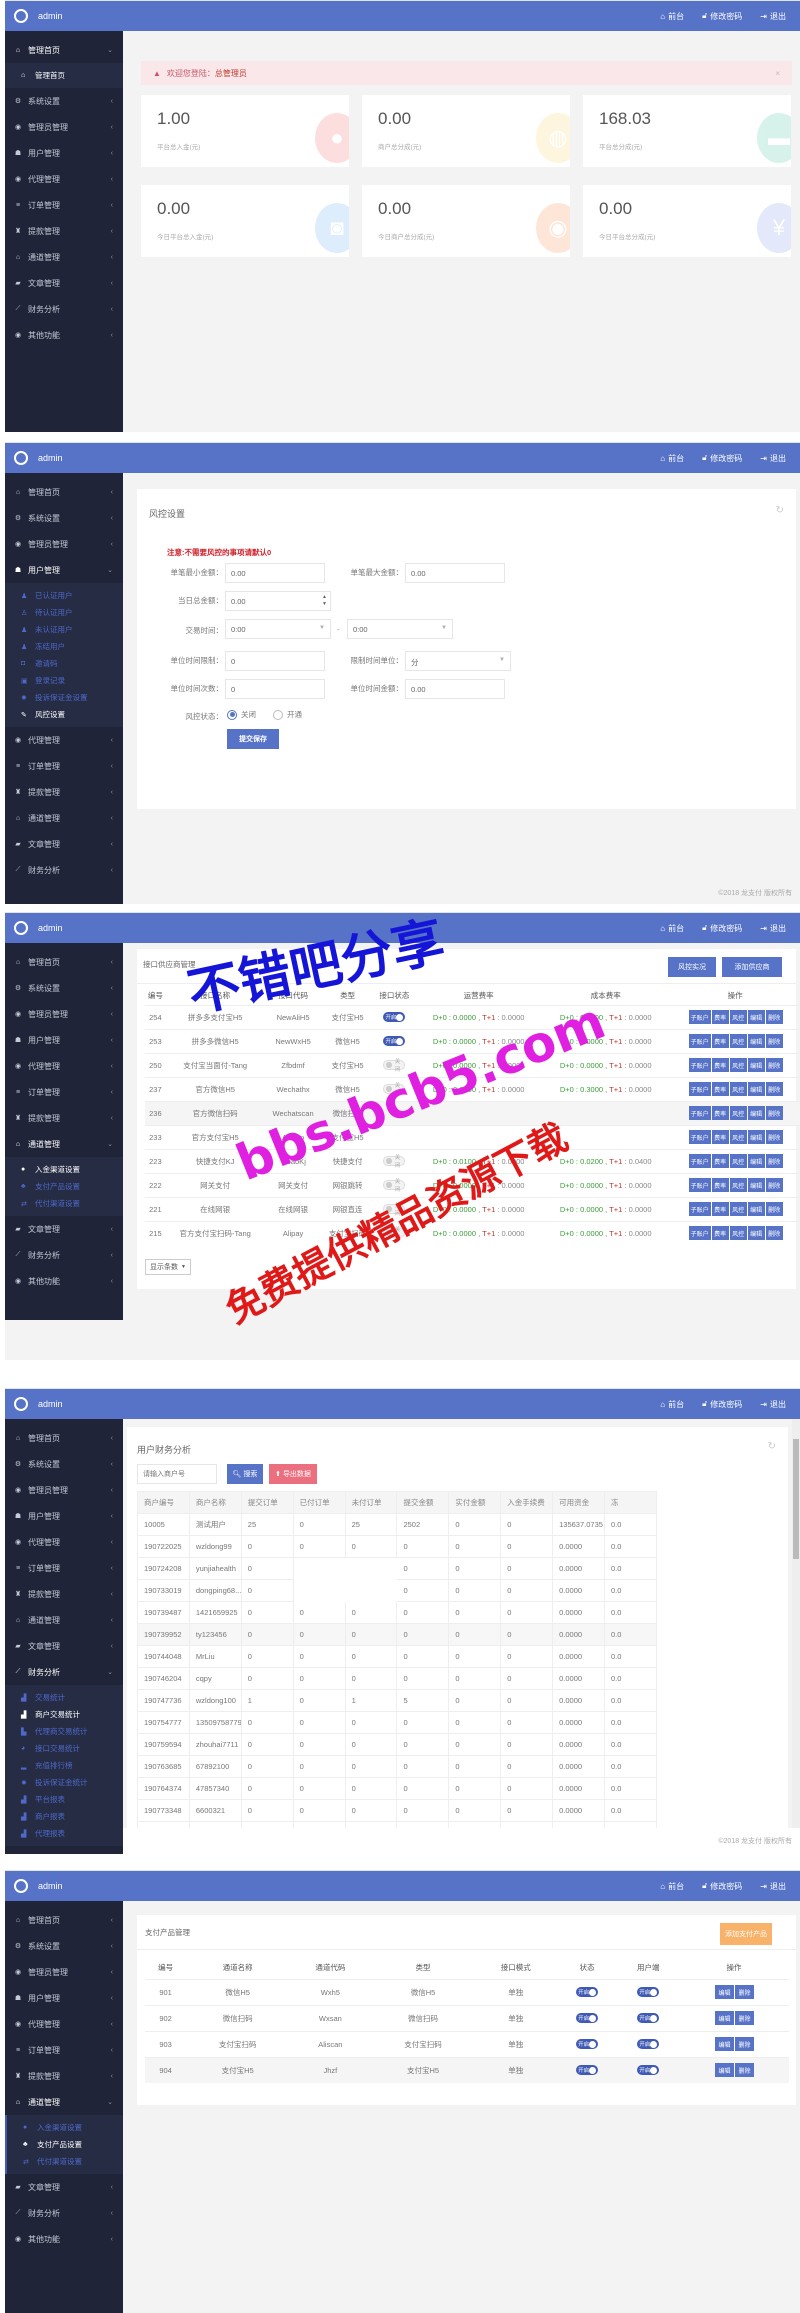  Describe the element at coordinates (245, 1474) in the screenshot. I see `search-button: 🔍︎ 搜索` at that location.